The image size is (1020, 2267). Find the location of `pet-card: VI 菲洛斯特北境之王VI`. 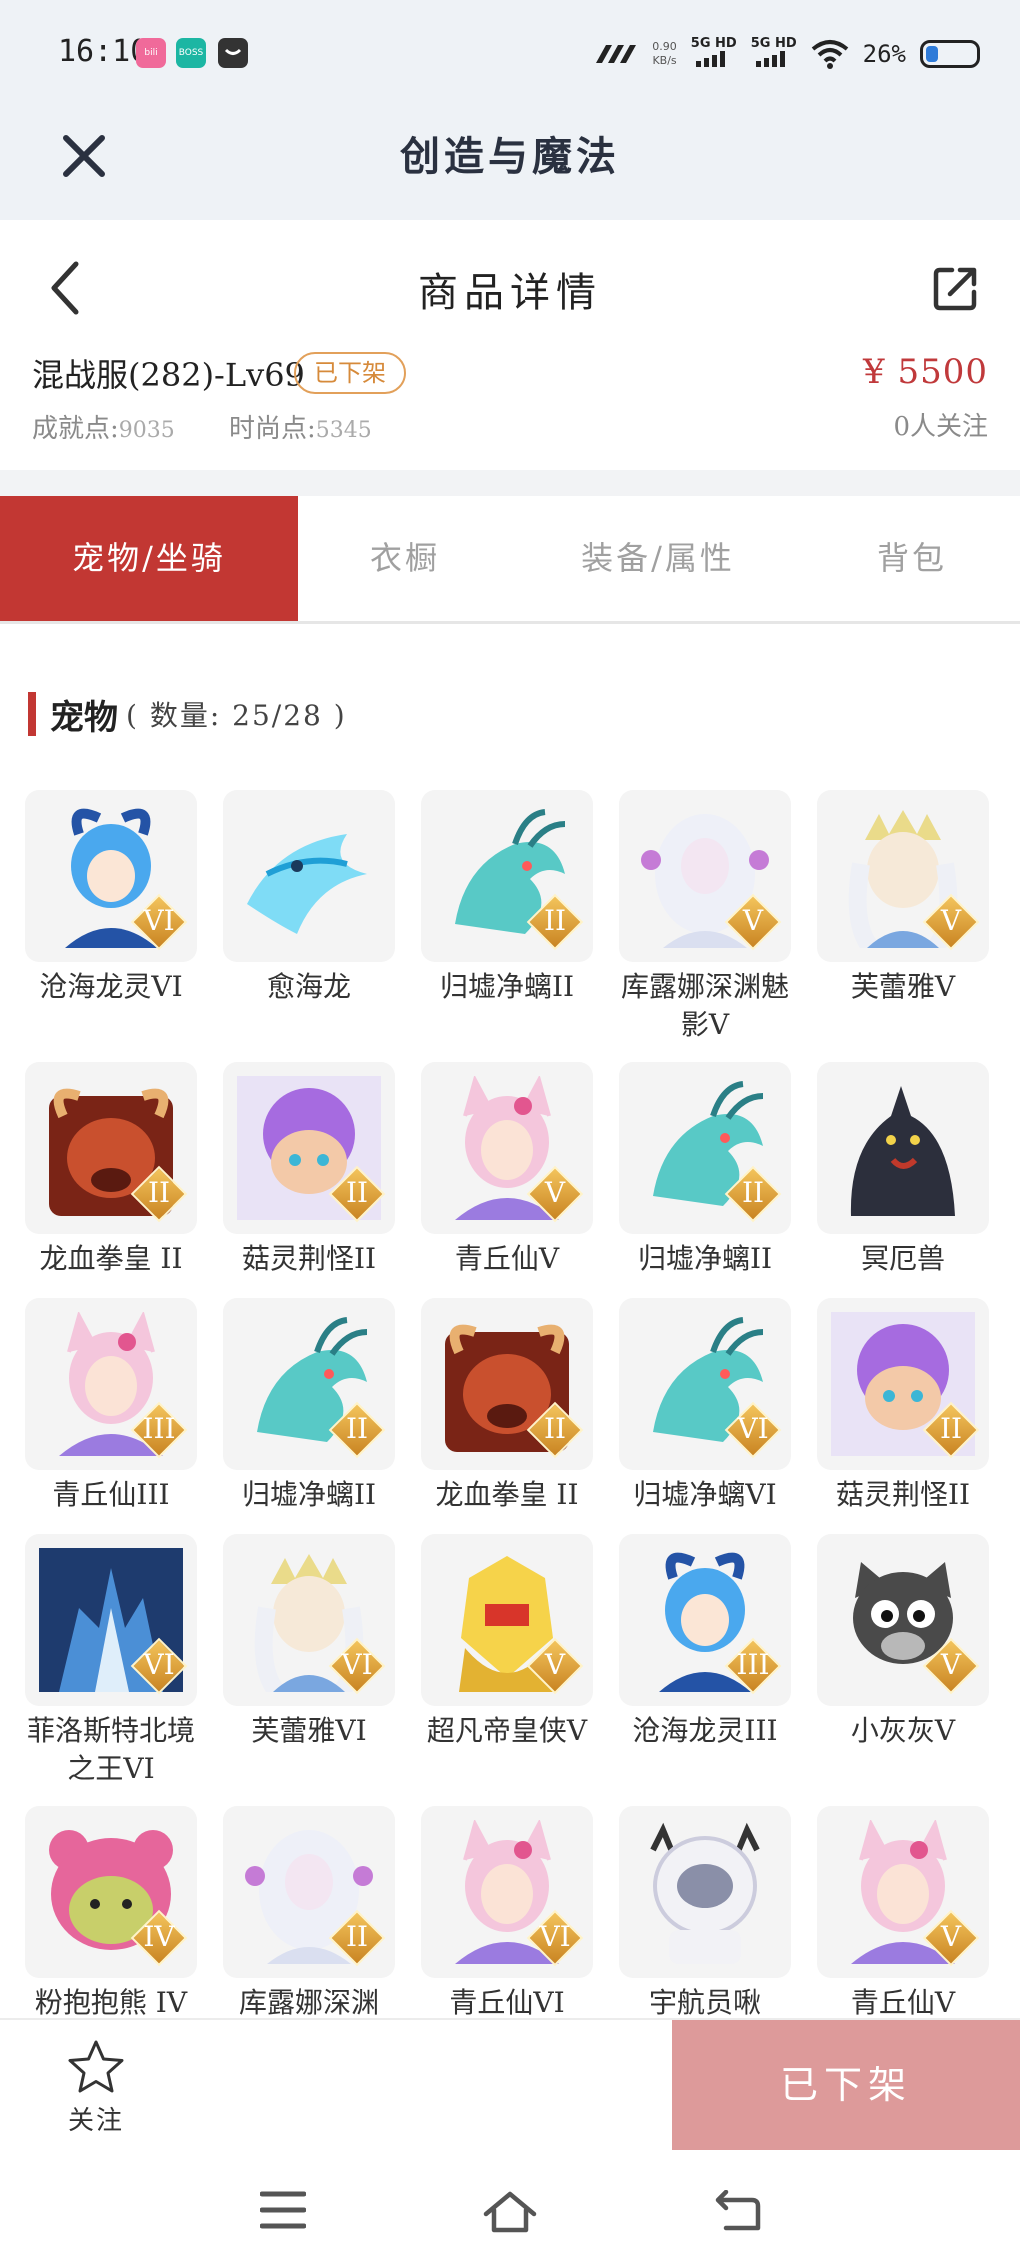

pet-card: VI 菲洛斯特北境之王VI is located at coordinates (111, 1661).